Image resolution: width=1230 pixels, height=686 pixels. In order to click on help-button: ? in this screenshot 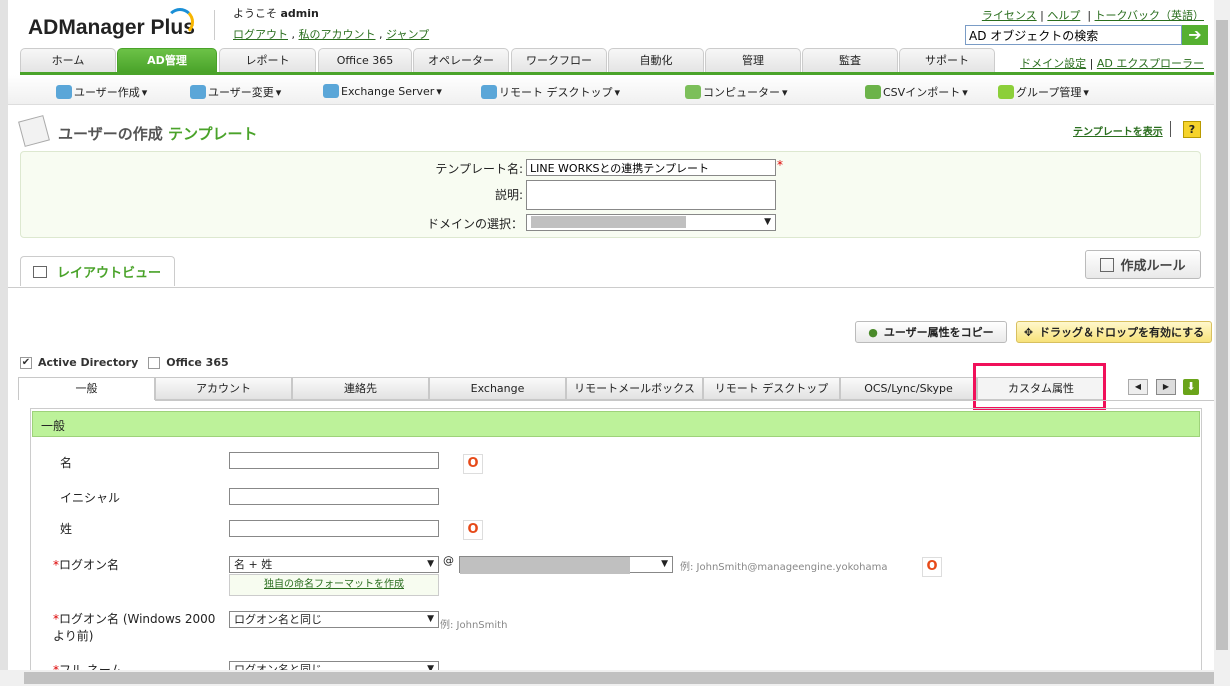, I will do `click(1192, 129)`.